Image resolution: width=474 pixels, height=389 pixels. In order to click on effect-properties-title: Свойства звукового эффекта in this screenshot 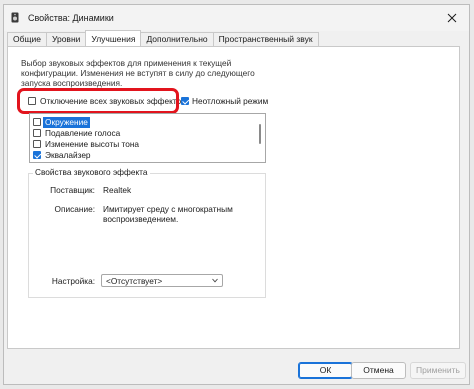, I will do `click(91, 172)`.